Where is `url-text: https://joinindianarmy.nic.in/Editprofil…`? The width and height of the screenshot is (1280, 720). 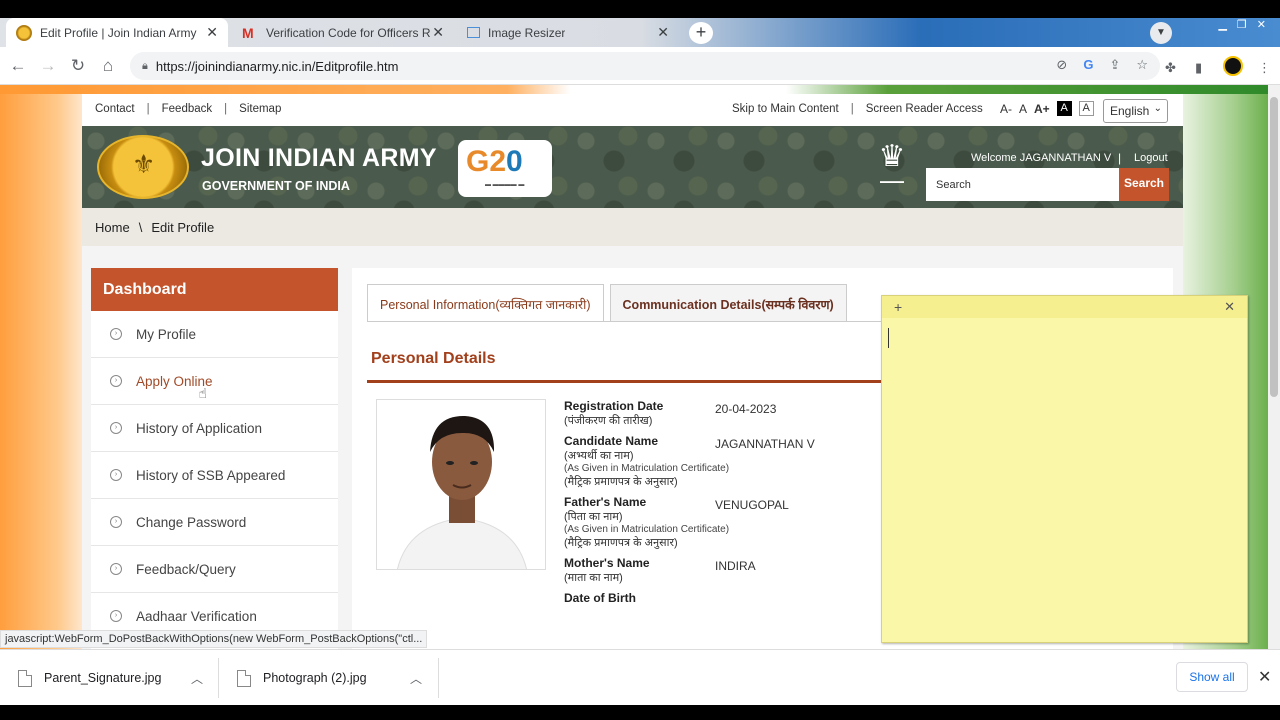 url-text: https://joinindianarmy.nic.in/Editprofil… is located at coordinates (277, 66).